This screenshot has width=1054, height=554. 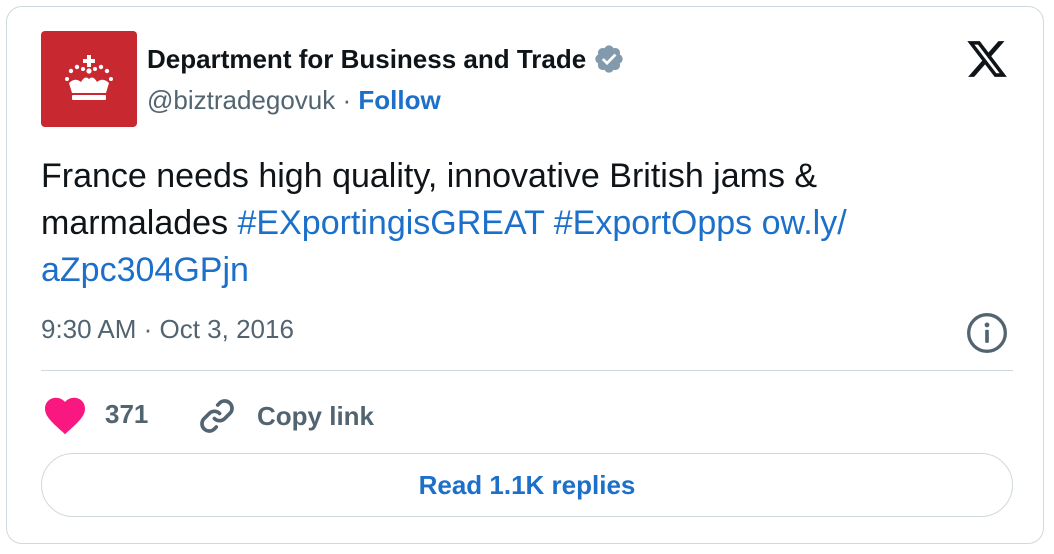 I want to click on author-avatar, so click(x=89, y=79).